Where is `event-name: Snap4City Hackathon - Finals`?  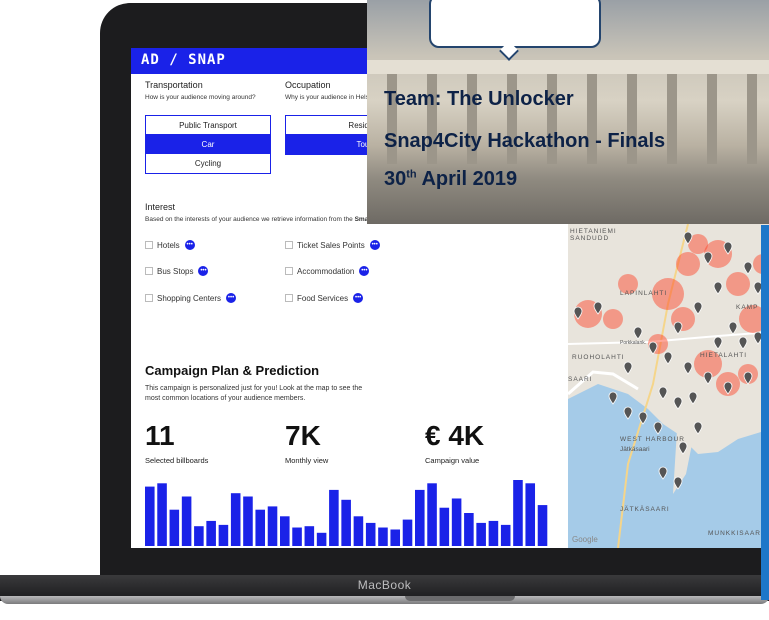 event-name: Snap4City Hackathon - Finals is located at coordinates (525, 141).